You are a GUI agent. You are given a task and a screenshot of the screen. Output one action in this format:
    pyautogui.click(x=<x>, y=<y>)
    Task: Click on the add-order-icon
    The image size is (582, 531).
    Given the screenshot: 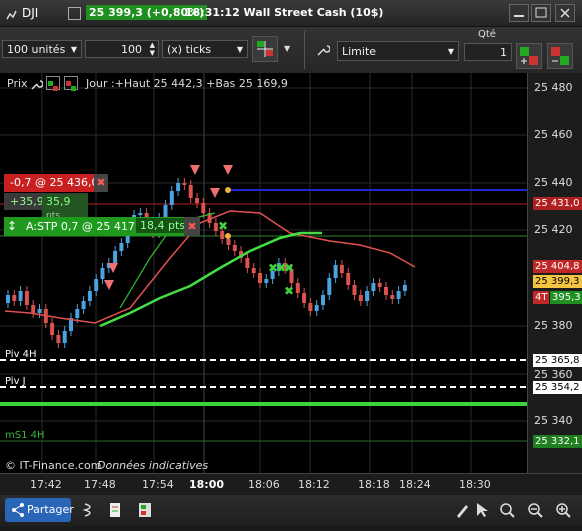 What is the action you would take?
    pyautogui.click(x=53, y=83)
    